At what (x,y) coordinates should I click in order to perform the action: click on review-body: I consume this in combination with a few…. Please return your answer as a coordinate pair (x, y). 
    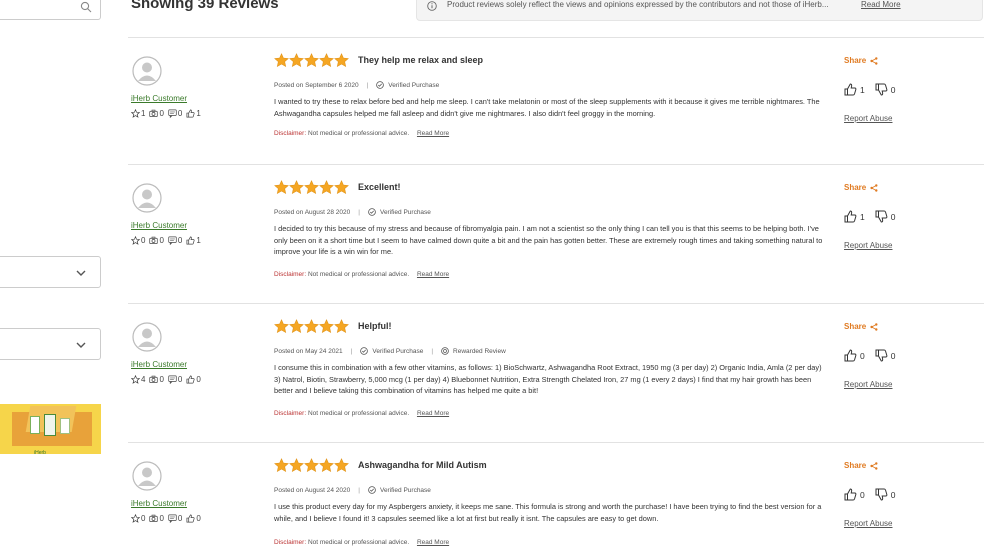
    Looking at the image, I should click on (548, 379).